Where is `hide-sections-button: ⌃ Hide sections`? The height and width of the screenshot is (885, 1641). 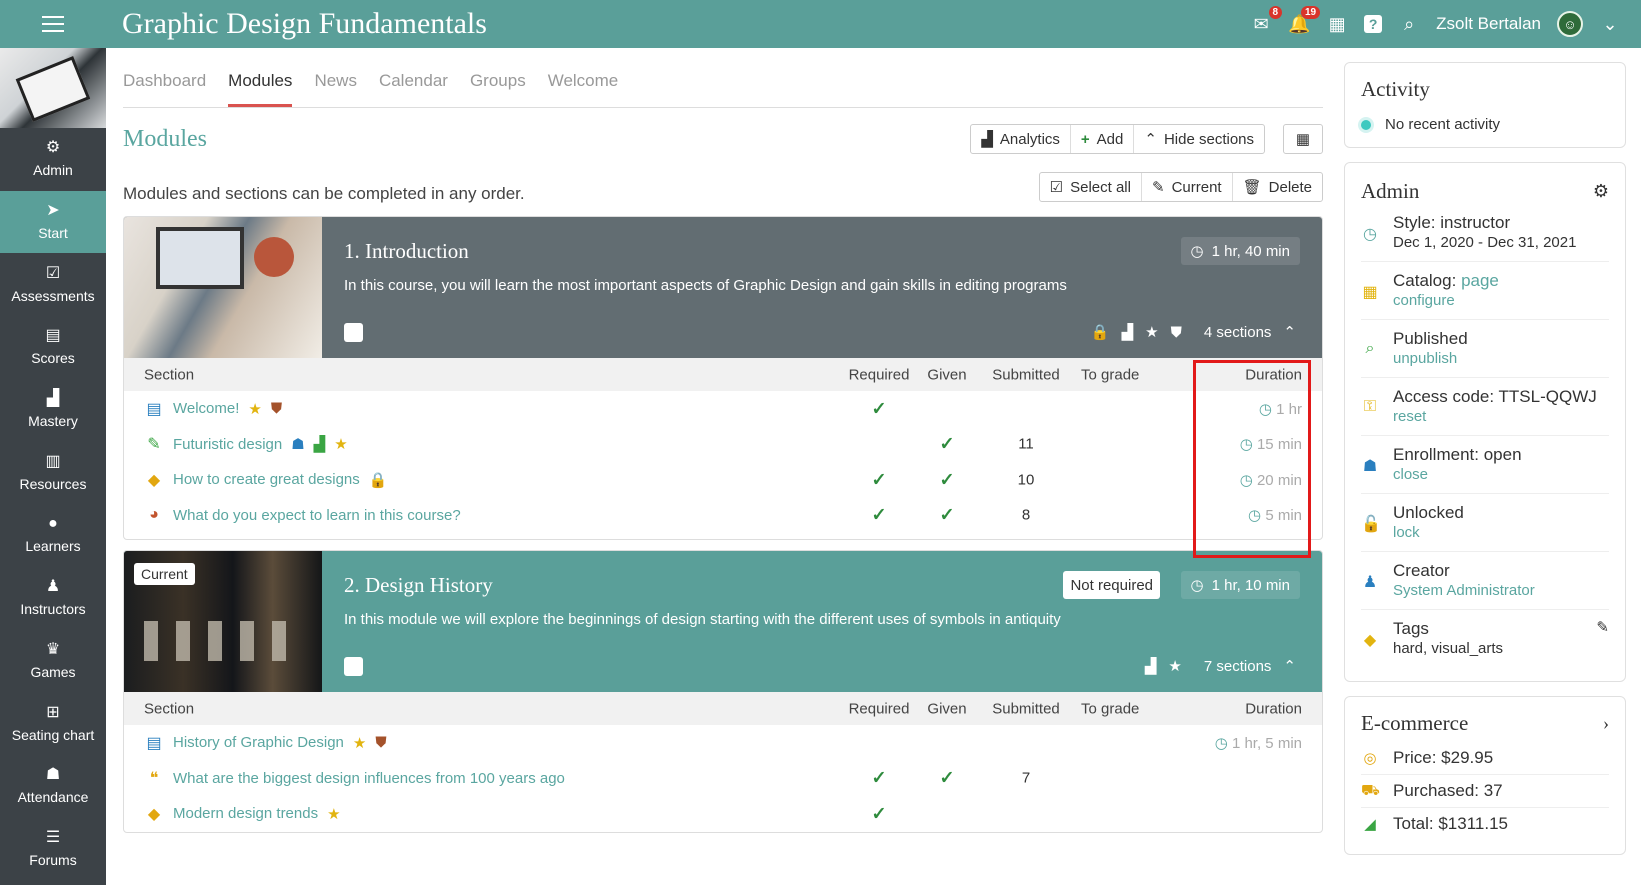 hide-sections-button: ⌃ Hide sections is located at coordinates (1199, 139).